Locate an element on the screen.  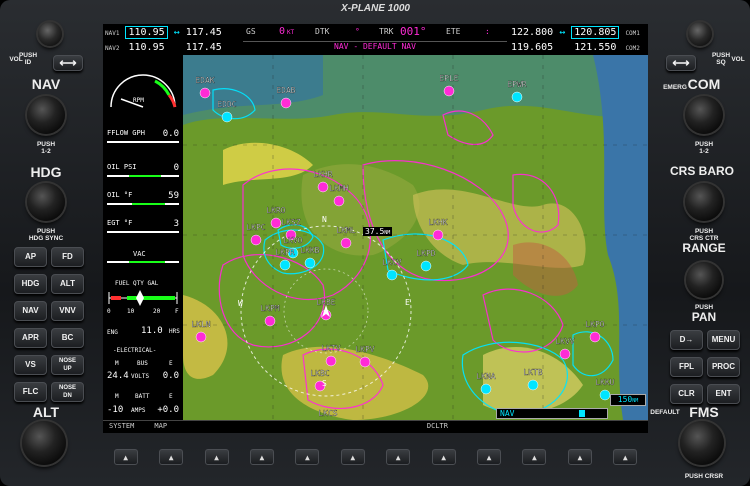
airport-symbol-epwr is located at coordinates (517, 97).